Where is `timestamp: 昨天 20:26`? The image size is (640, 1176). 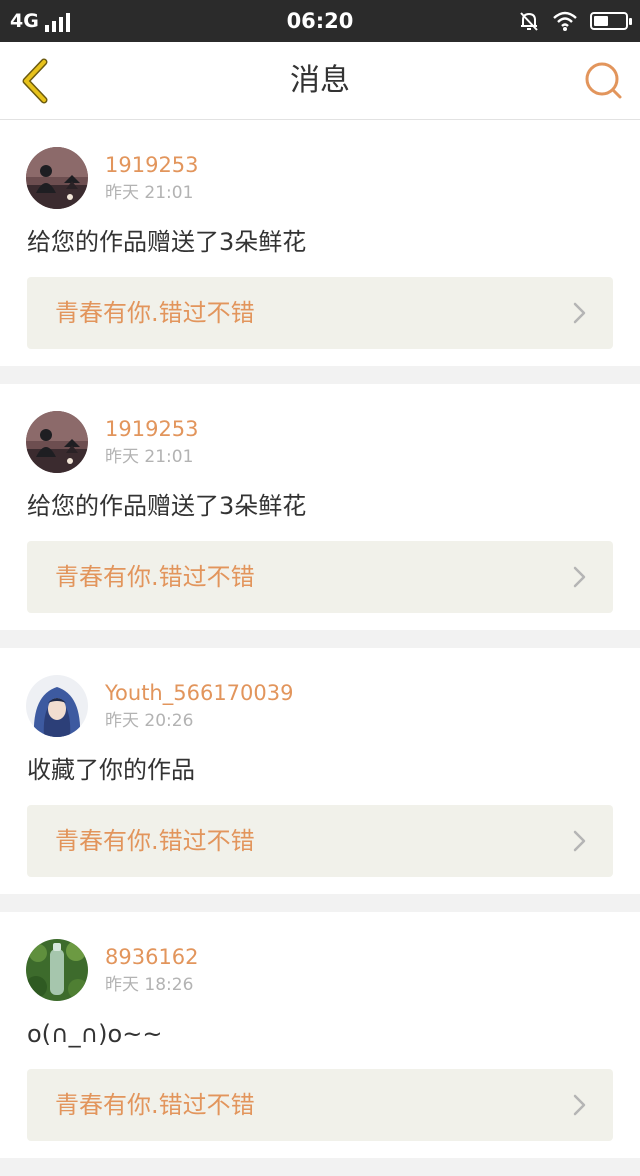
timestamp: 昨天 20:26 is located at coordinates (149, 721).